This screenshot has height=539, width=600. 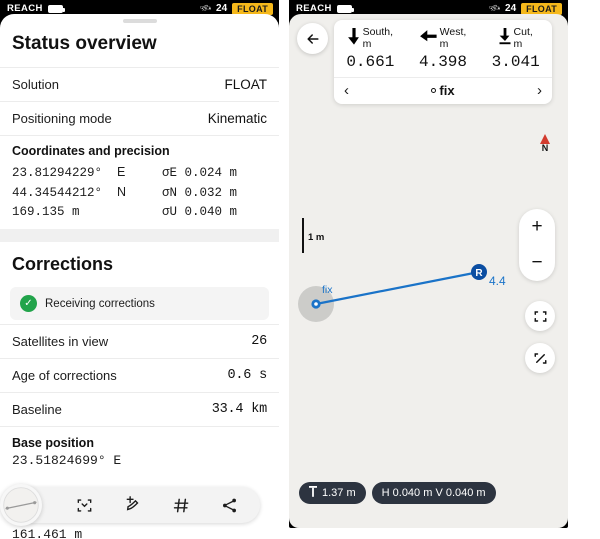 I want to click on row-value: FLOAT, so click(x=245, y=84).